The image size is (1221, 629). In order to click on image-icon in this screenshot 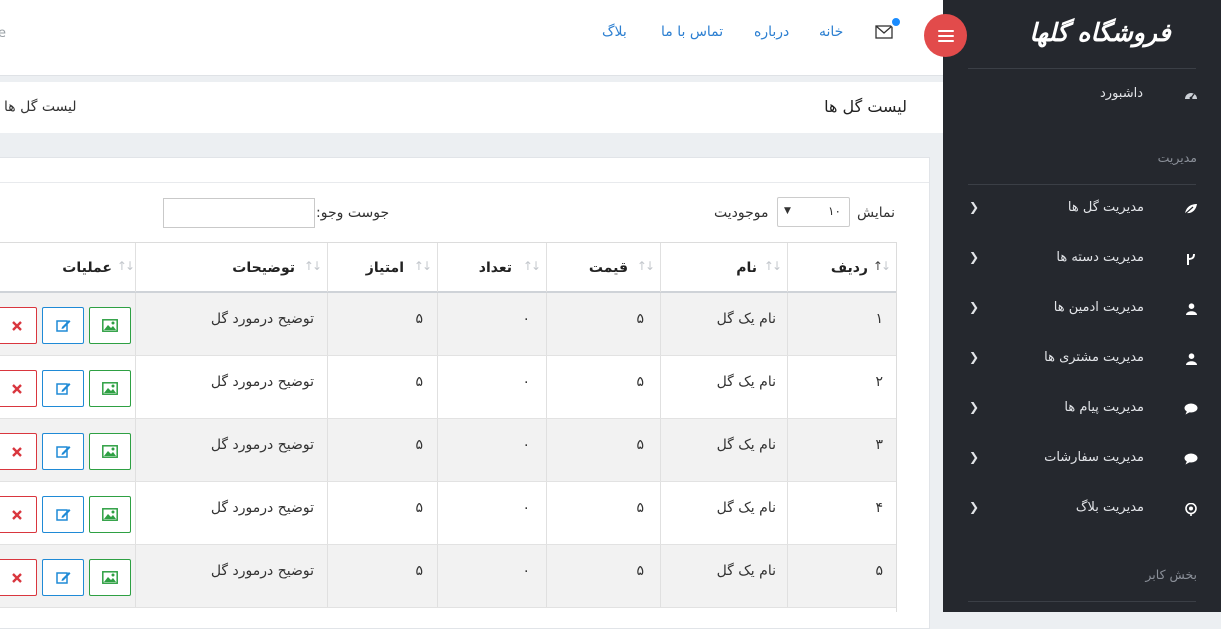, I will do `click(110, 388)`.